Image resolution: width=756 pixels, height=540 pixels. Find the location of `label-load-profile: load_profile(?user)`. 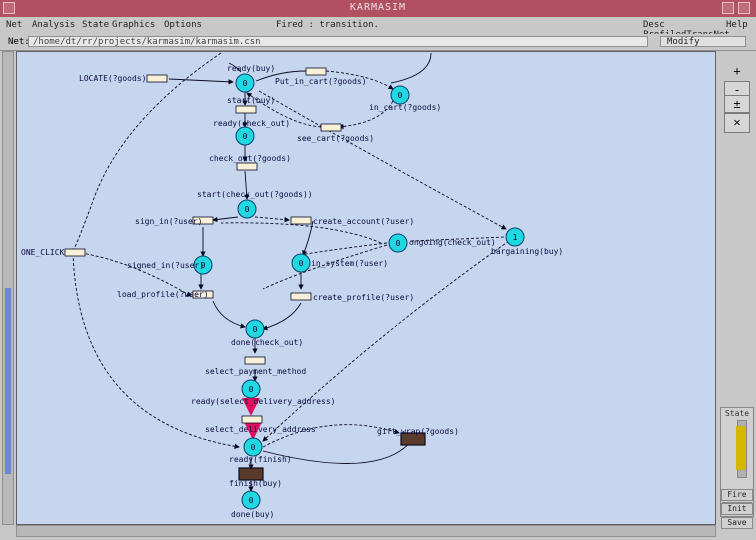

label-load-profile: load_profile(?user) is located at coordinates (163, 294).